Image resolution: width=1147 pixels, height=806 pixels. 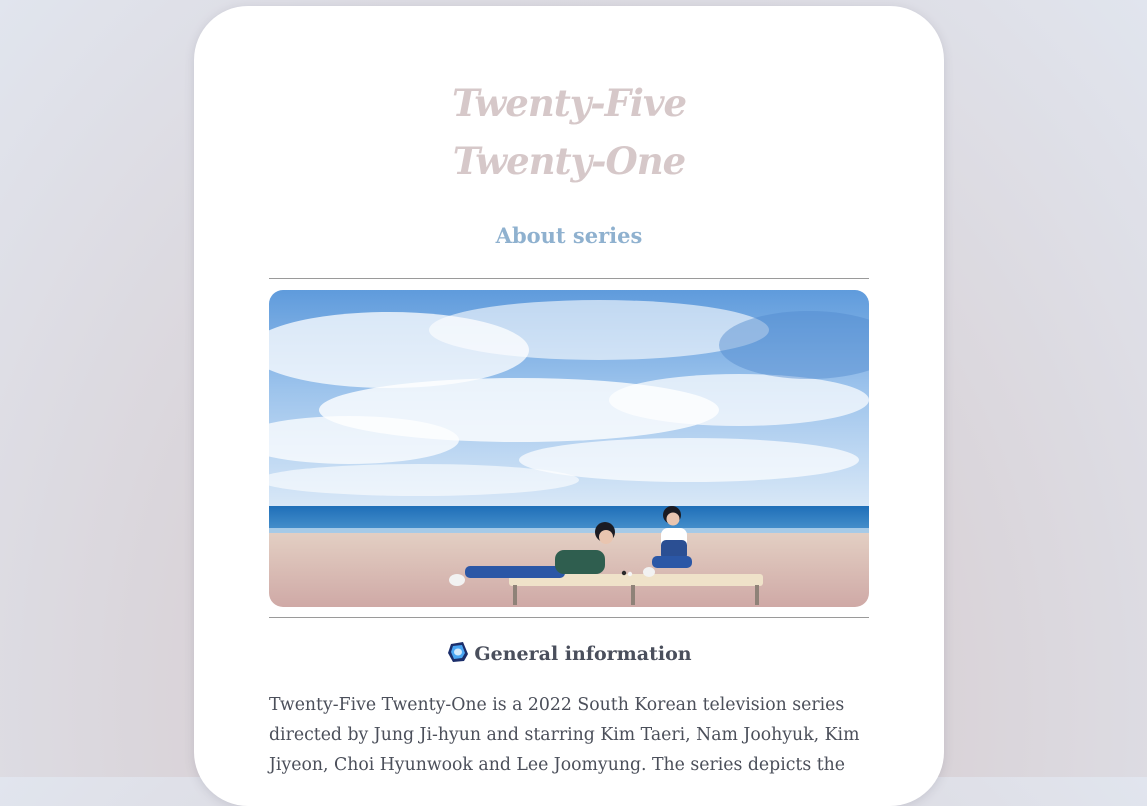 I want to click on blue-gem-icon, so click(x=458, y=654).